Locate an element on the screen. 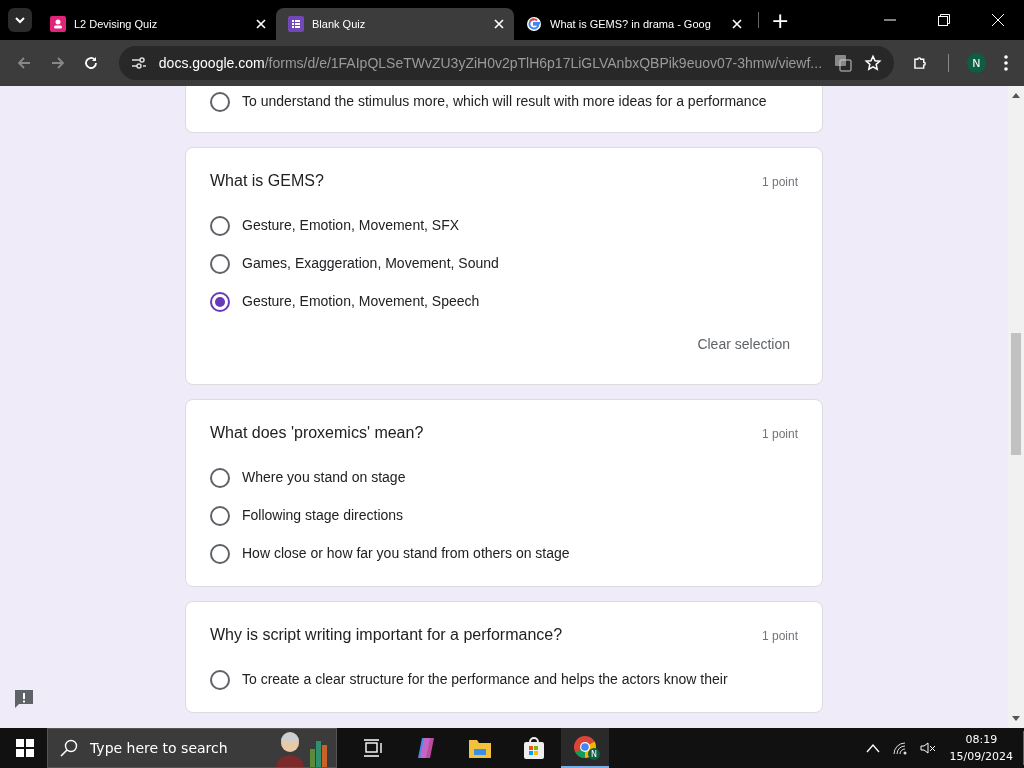  folder-icon is located at coordinates (480, 748).